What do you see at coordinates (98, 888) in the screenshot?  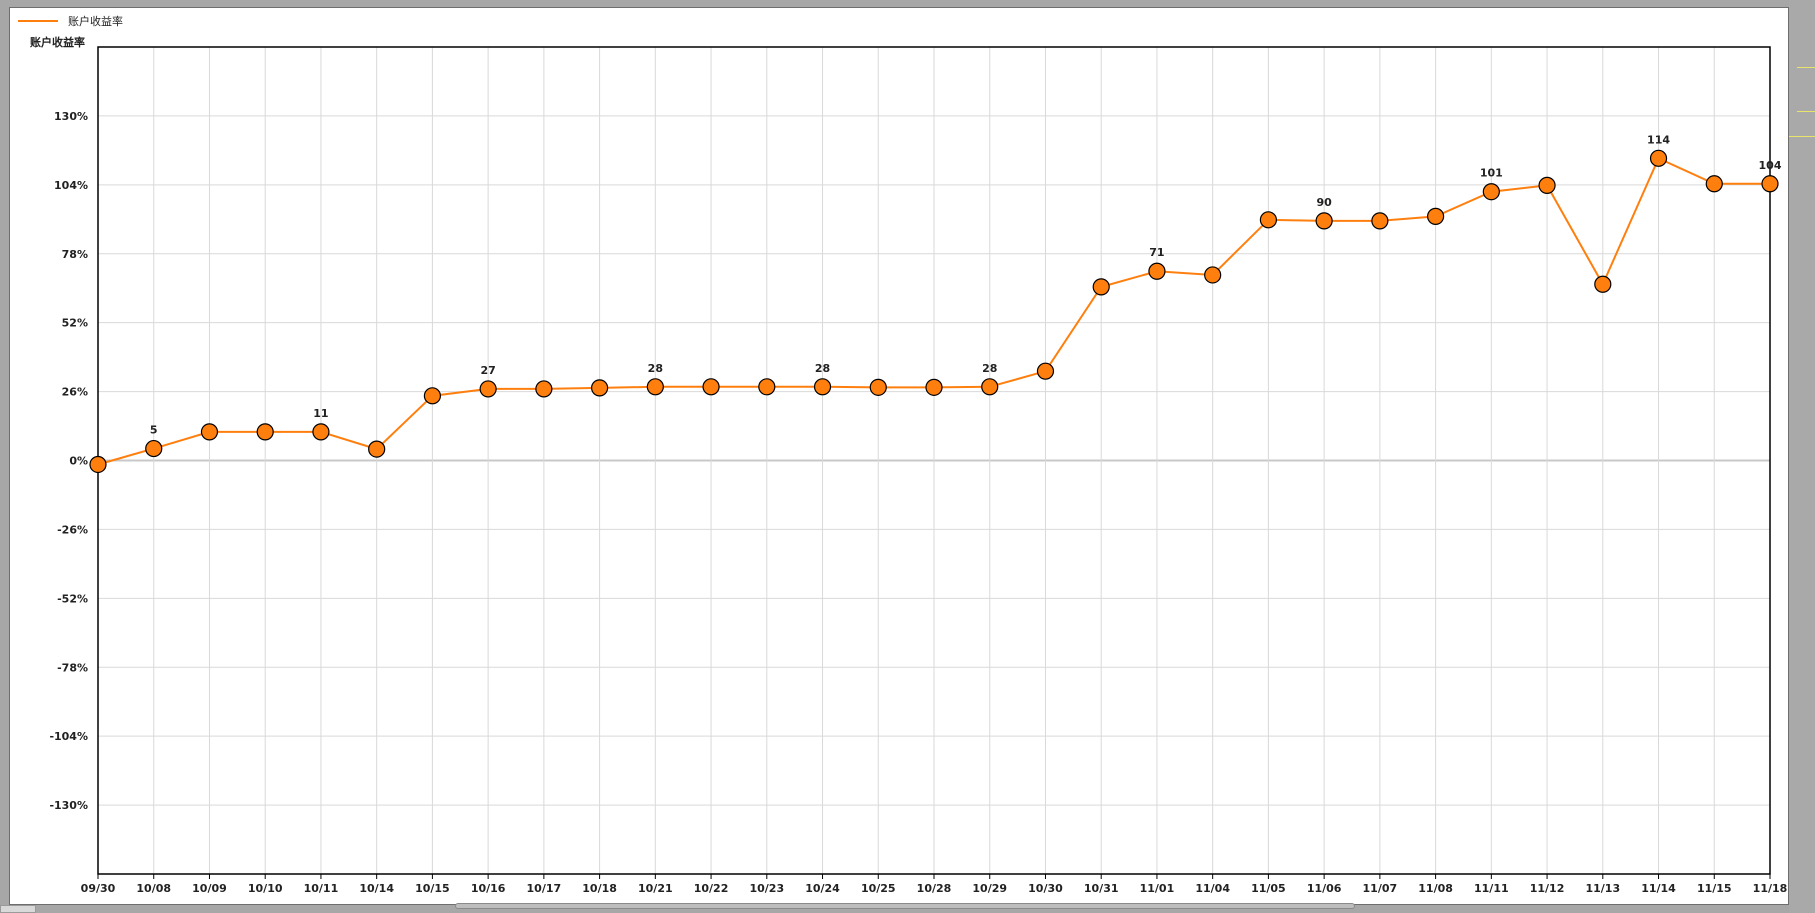 I see `x-tick-label: 09/30` at bounding box center [98, 888].